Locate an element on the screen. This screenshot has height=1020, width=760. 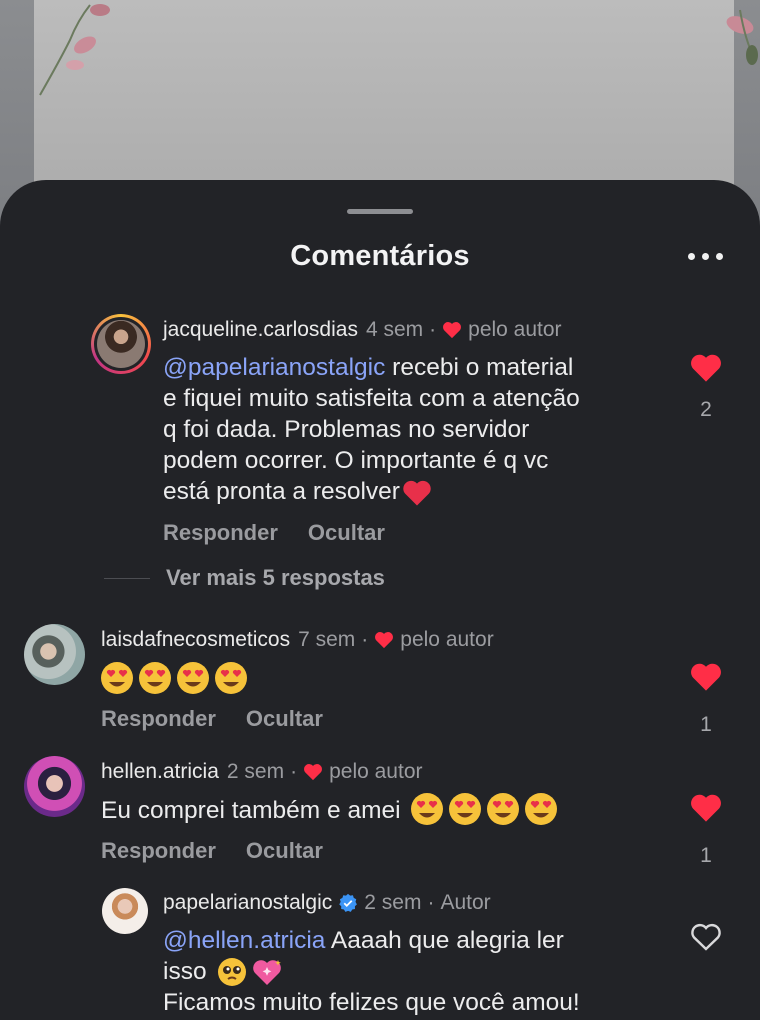
more-options-icon is located at coordinates (706, 258).